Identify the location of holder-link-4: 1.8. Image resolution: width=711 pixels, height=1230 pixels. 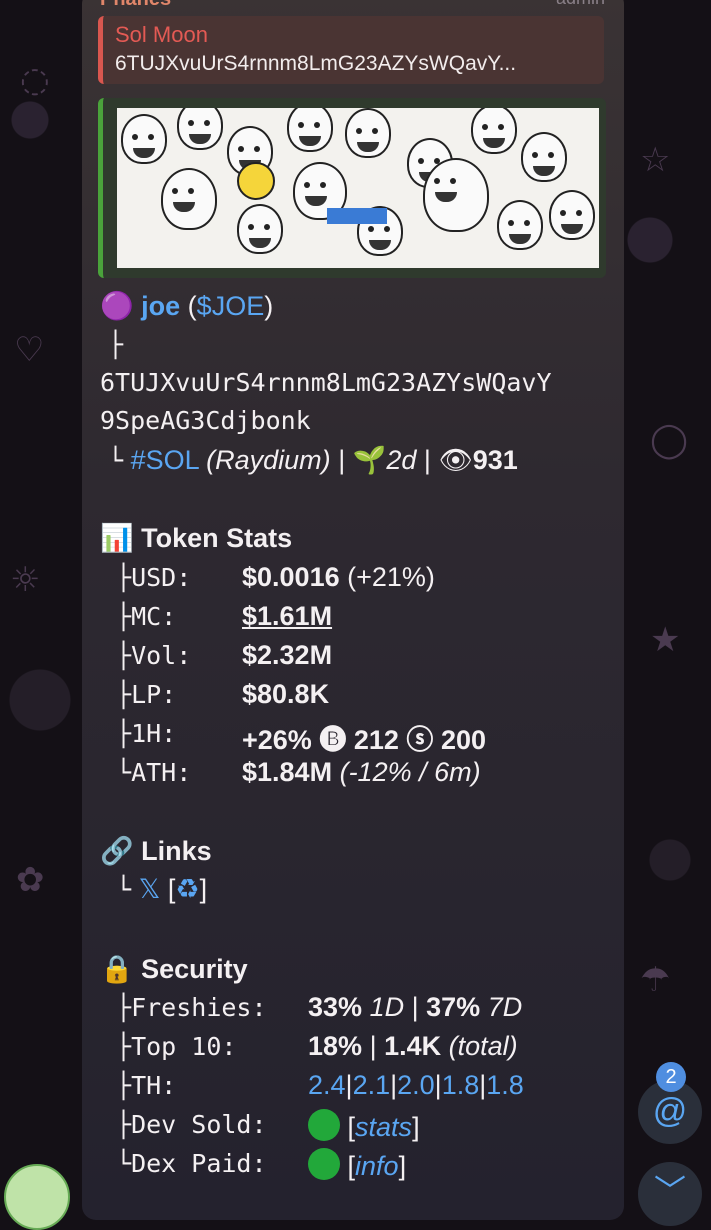
(461, 1085).